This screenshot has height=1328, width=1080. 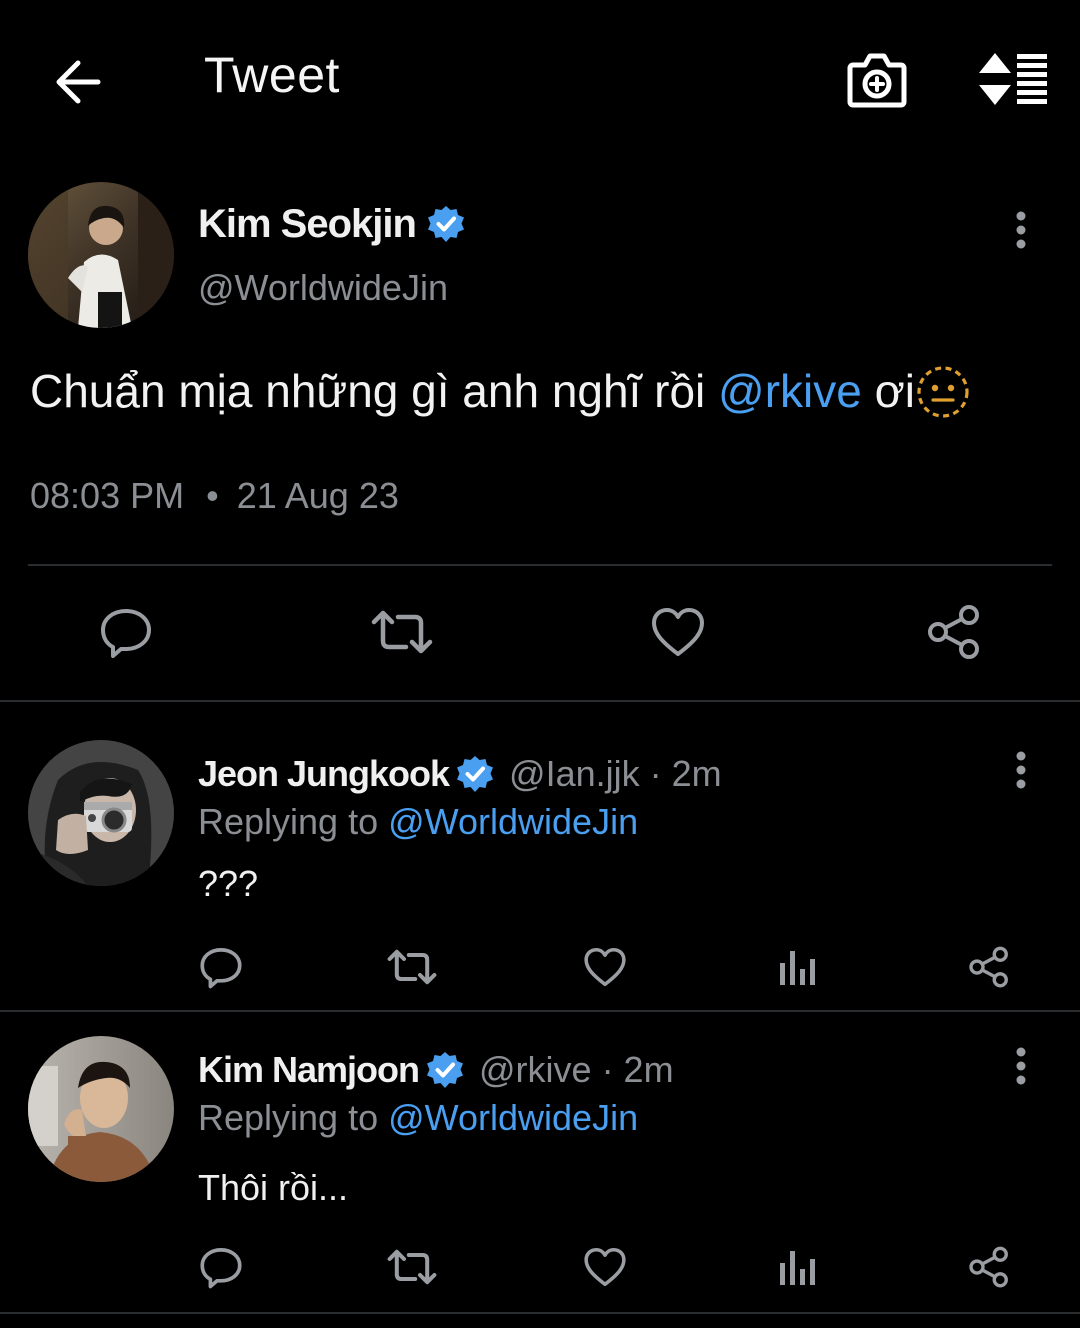 I want to click on author-name-row: Kim Seokjin, so click(x=332, y=224).